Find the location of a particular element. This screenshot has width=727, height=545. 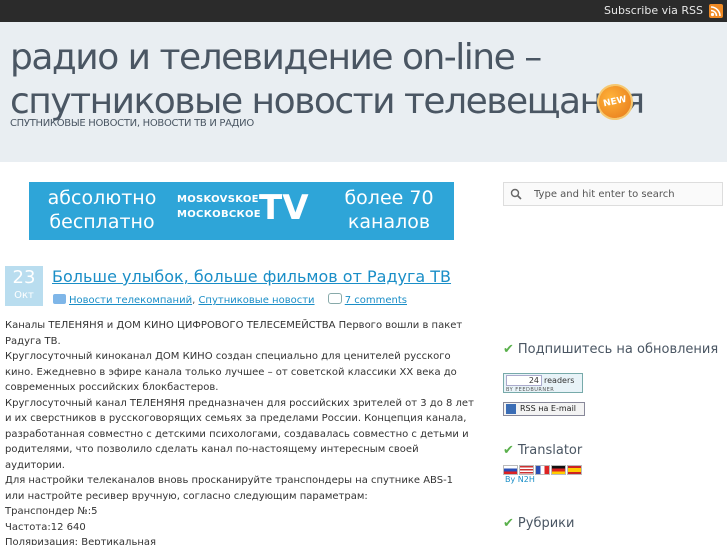

categories-widget-title: ✔ Рубрики is located at coordinates (538, 523).